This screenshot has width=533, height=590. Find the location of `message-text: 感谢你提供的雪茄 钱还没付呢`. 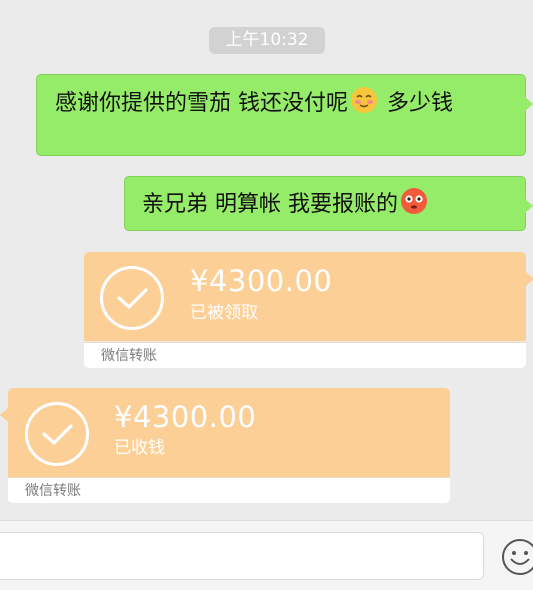

message-text: 感谢你提供的雪茄 钱还没付呢 is located at coordinates (201, 103).